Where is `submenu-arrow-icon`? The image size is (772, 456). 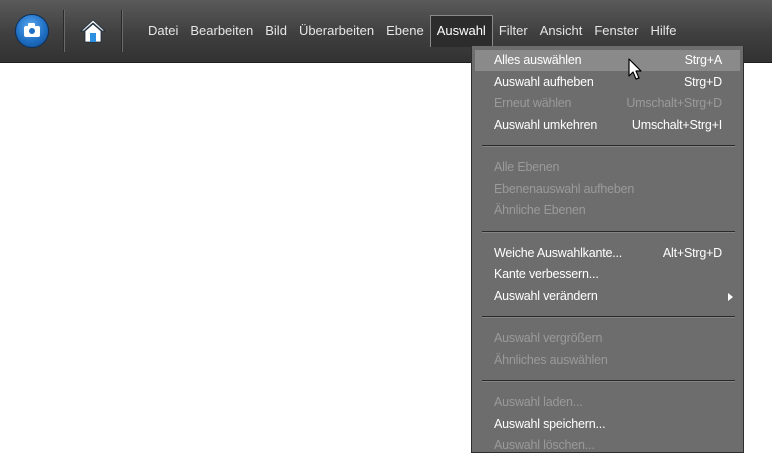
submenu-arrow-icon is located at coordinates (730, 296).